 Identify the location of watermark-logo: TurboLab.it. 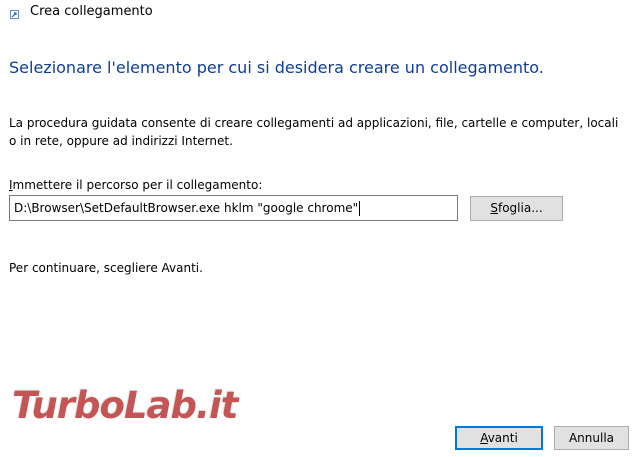
(125, 409).